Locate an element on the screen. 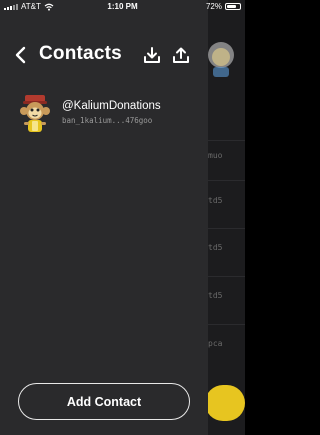 This screenshot has width=320, height=435. background-text: muo is located at coordinates (215, 155).